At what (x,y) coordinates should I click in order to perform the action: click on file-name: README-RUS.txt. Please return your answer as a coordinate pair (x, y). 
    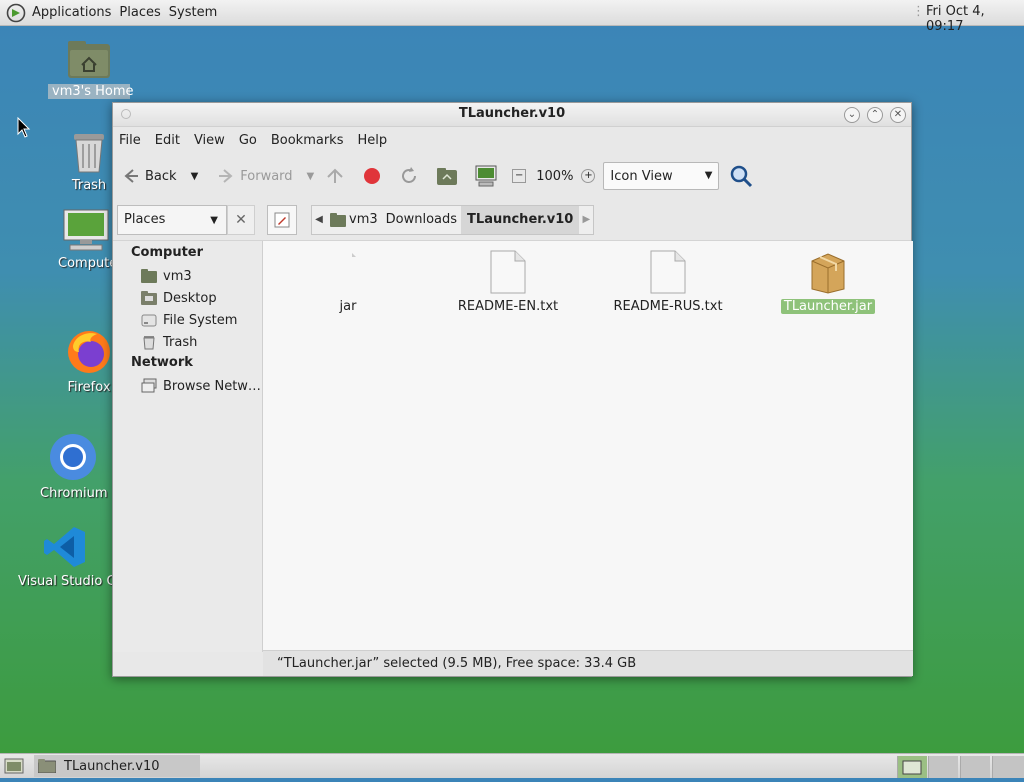
    Looking at the image, I should click on (668, 306).